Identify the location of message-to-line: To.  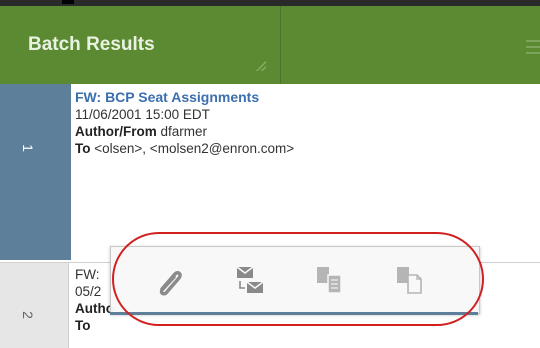
(94, 325).